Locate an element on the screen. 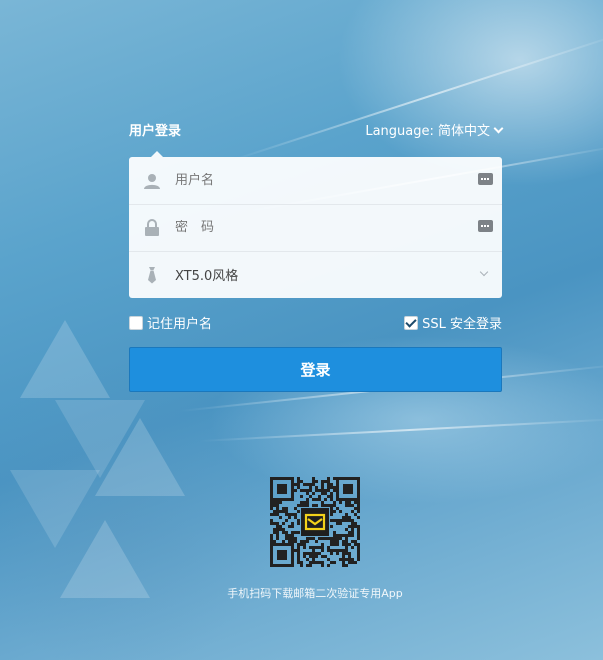  password-input is located at coordinates (320, 227).